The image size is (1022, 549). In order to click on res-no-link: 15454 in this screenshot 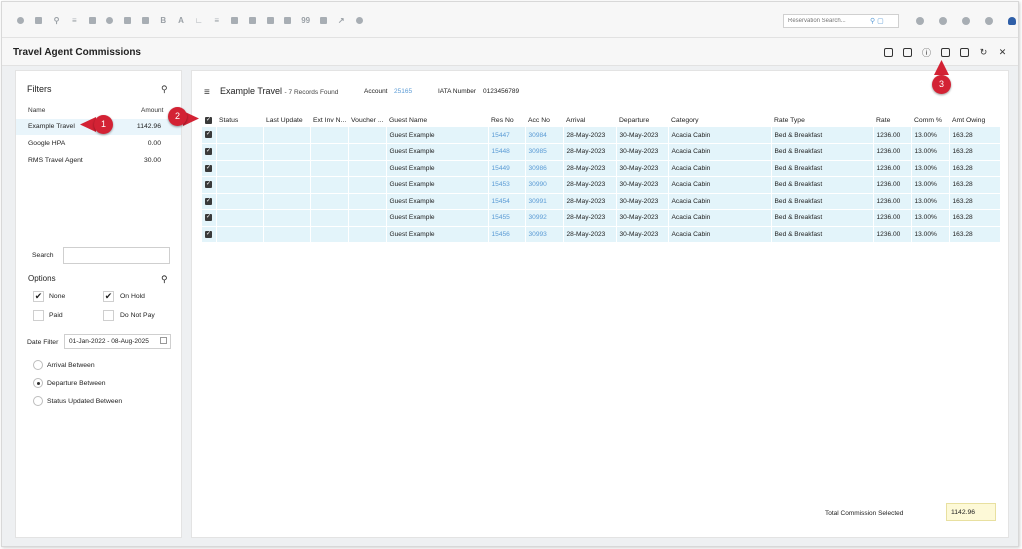, I will do `click(507, 201)`.